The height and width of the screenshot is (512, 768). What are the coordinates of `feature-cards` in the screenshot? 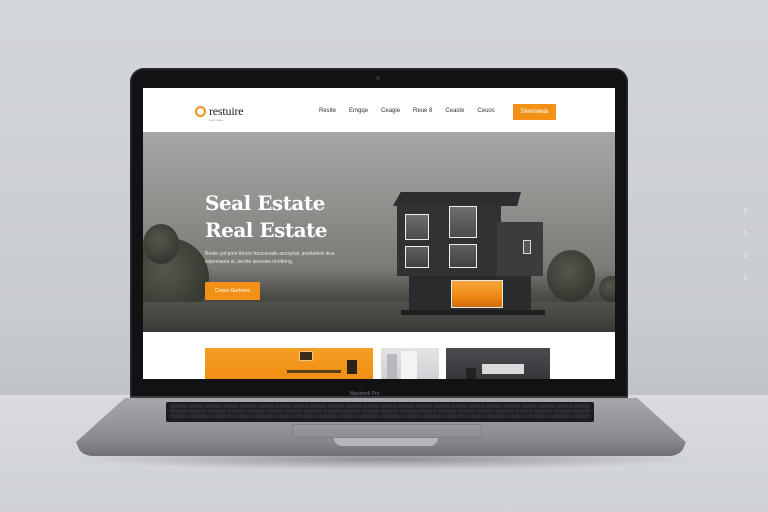 It's located at (379, 355).